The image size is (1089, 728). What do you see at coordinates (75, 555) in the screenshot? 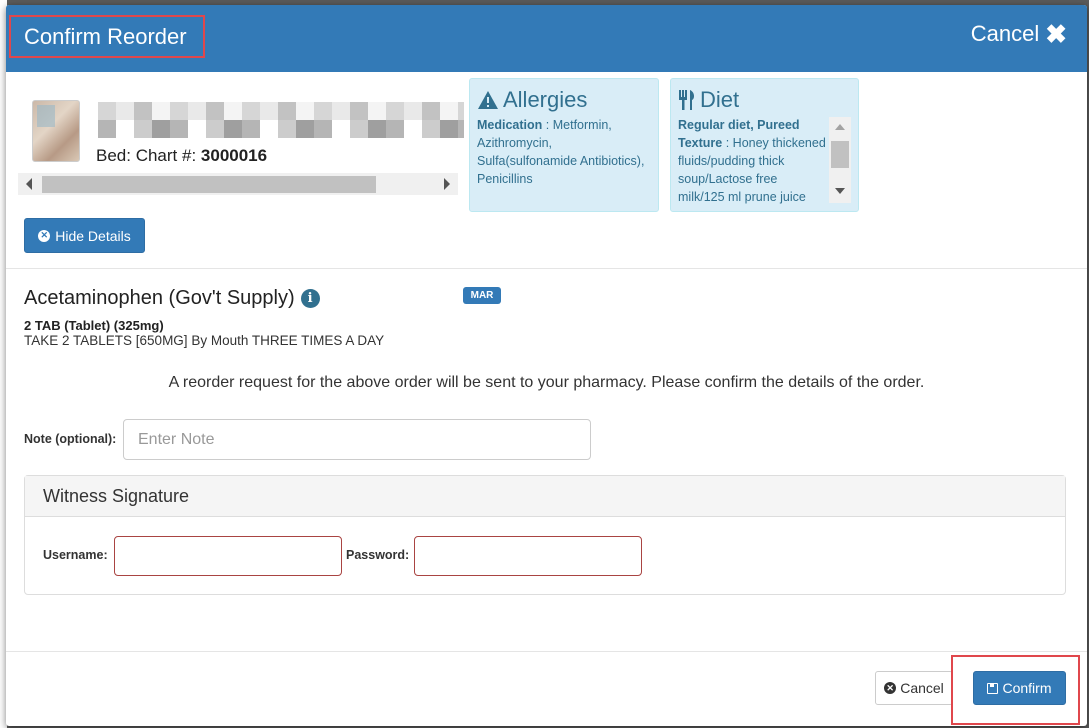
I see `username-label: Username:` at bounding box center [75, 555].